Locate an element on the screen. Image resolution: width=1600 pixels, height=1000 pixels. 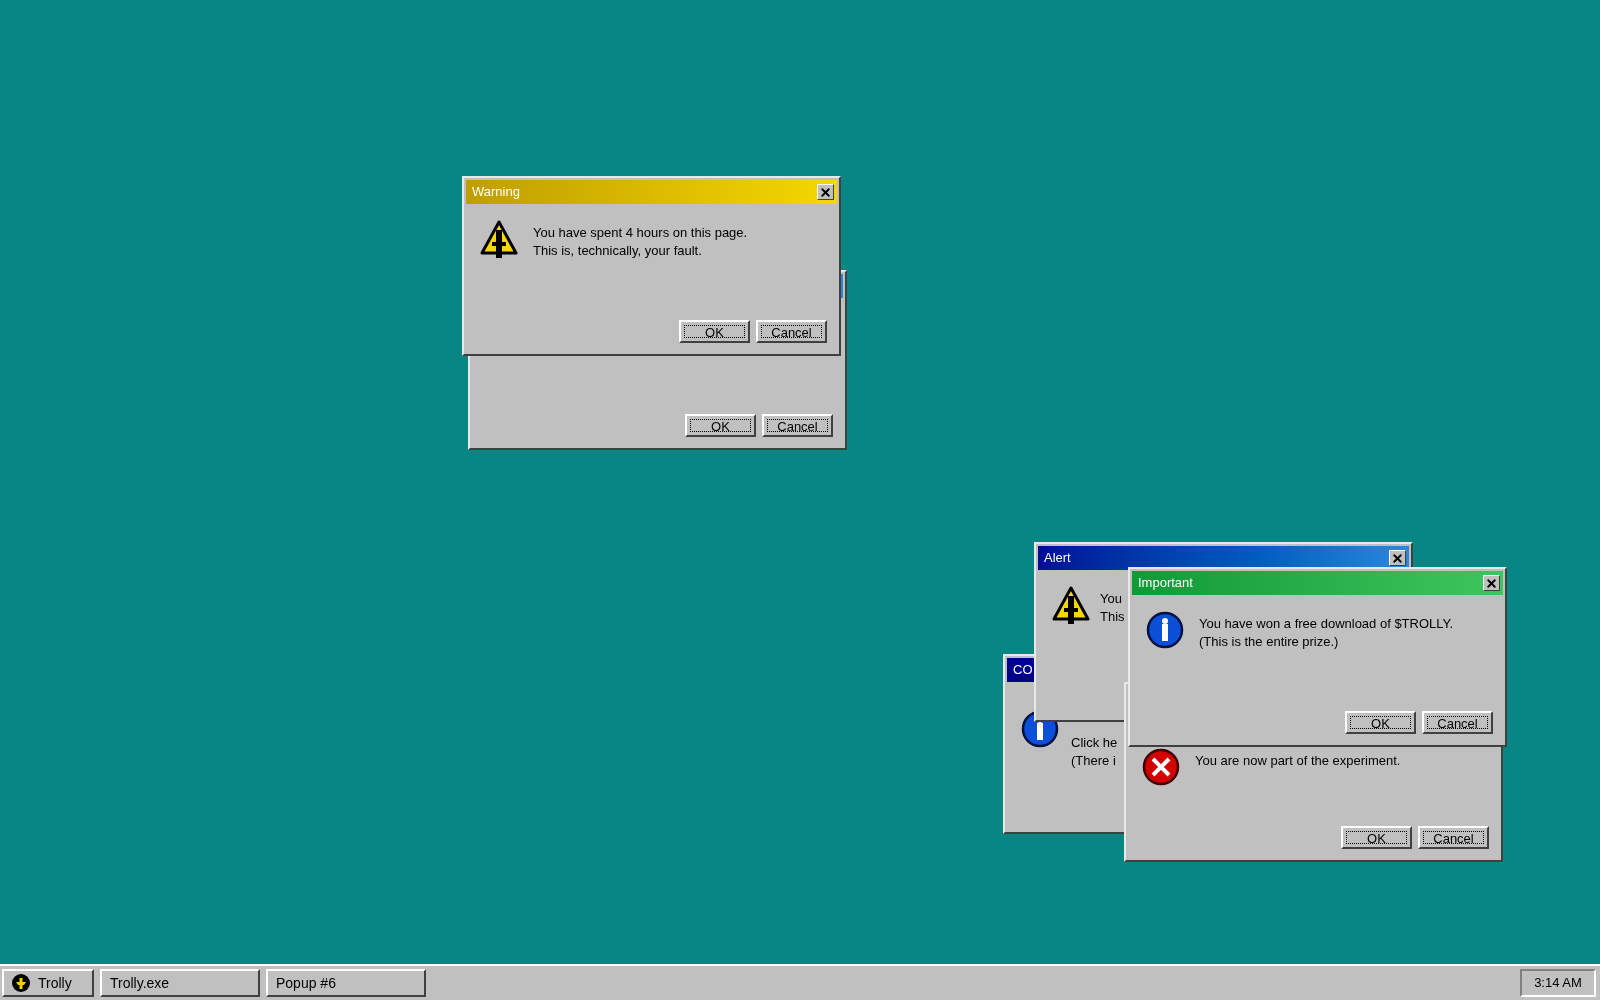
window-title: Alert is located at coordinates (1057, 558).